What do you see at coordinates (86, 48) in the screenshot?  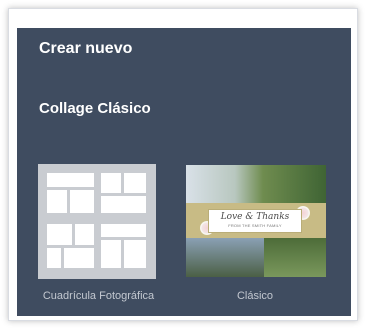 I see `panel-title: Crear nuevo` at bounding box center [86, 48].